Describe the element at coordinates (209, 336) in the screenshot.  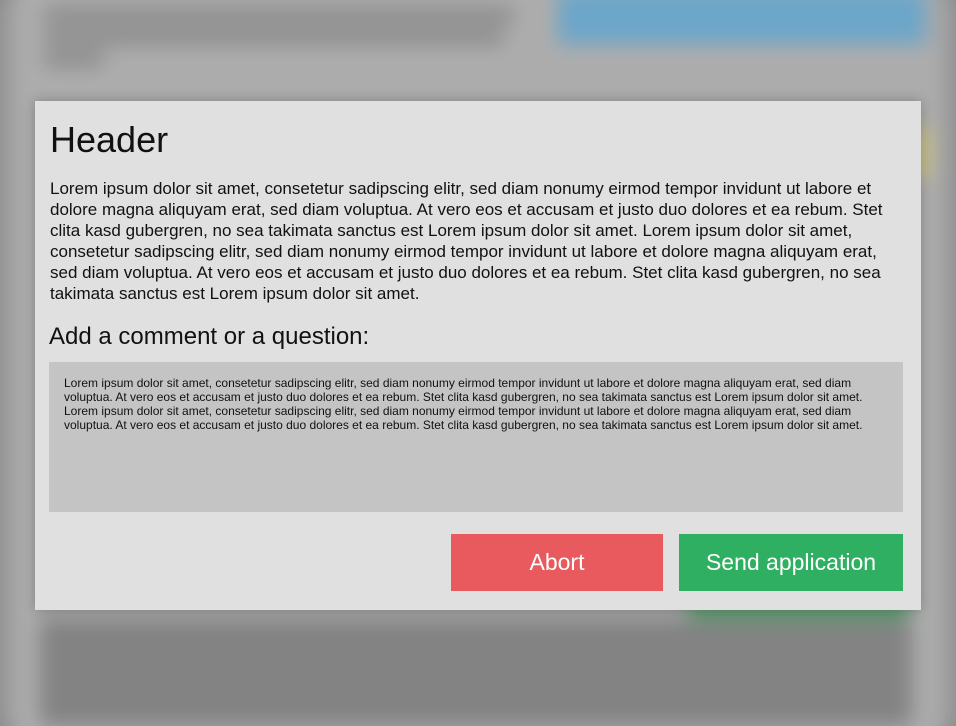
I see `comment-label: Add a comment or a question:` at that location.